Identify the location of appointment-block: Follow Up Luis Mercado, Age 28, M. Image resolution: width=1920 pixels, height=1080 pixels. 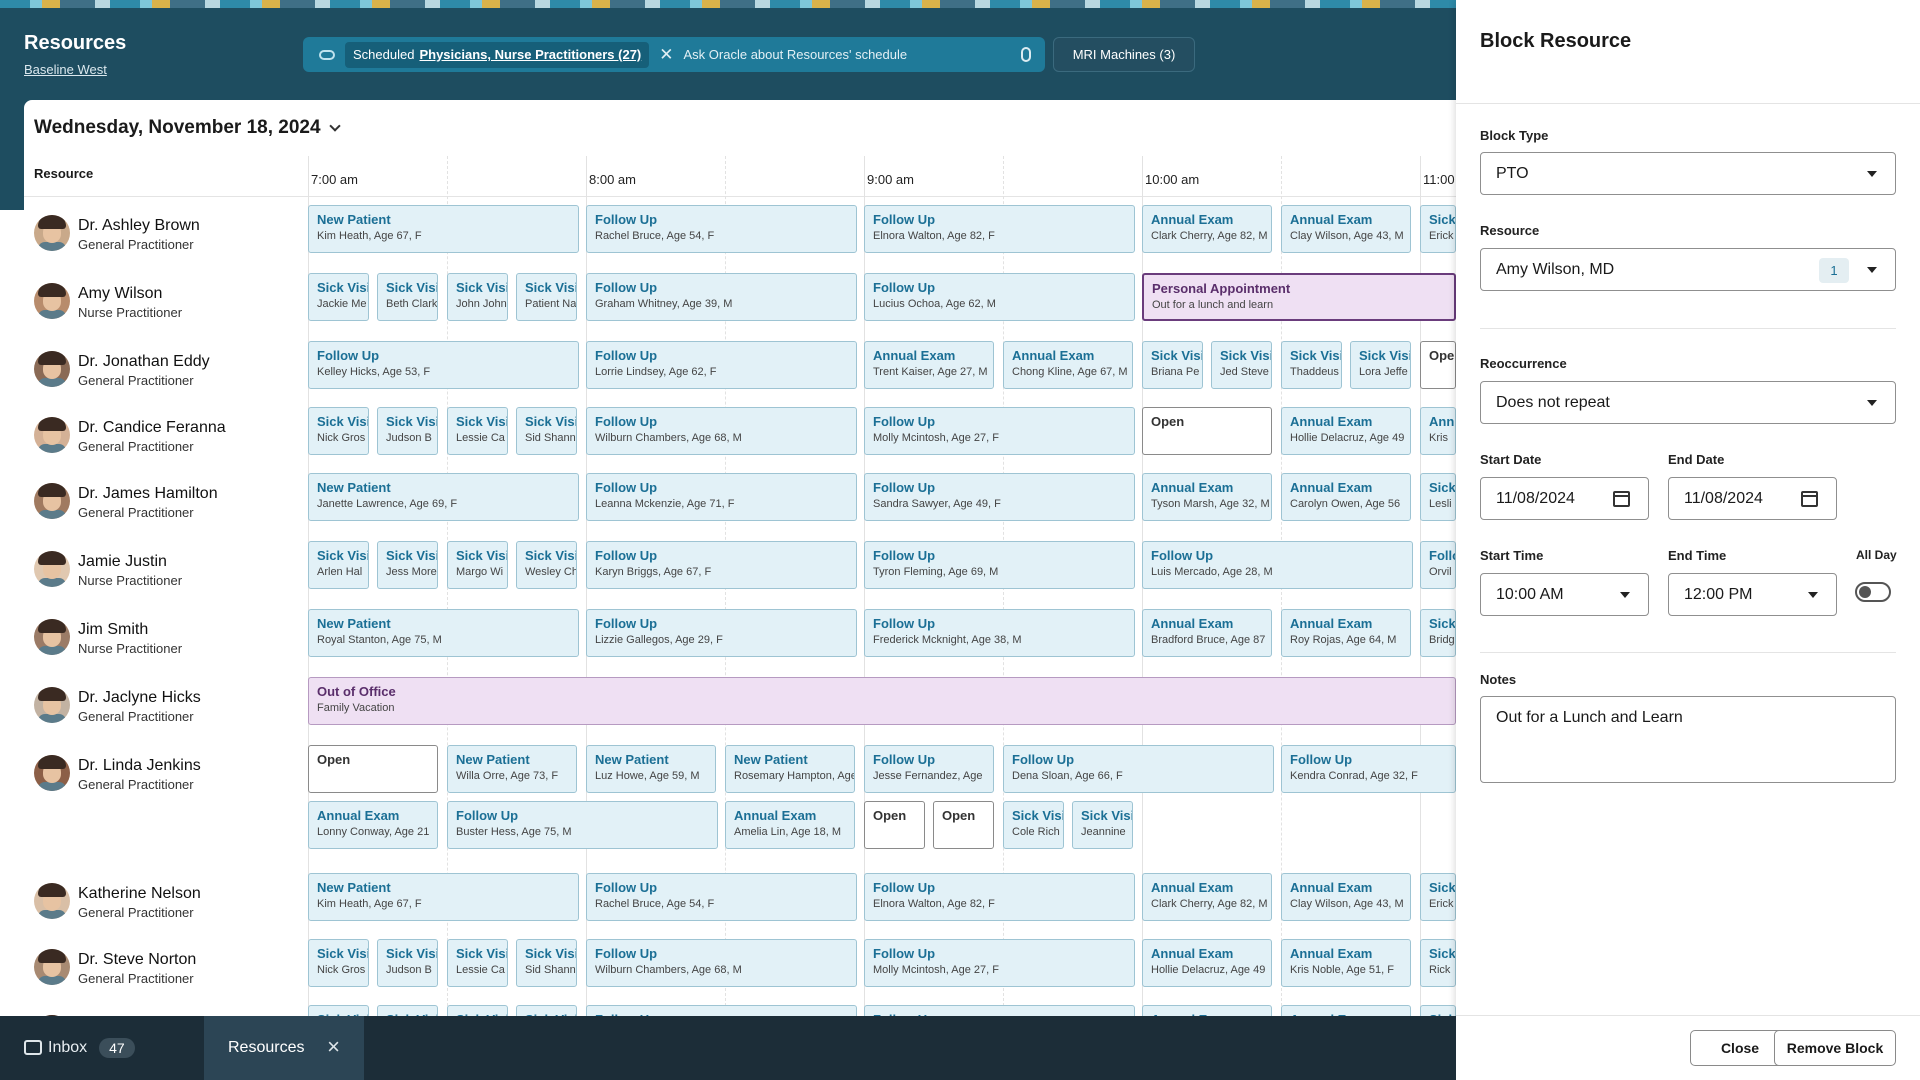
(1277, 565).